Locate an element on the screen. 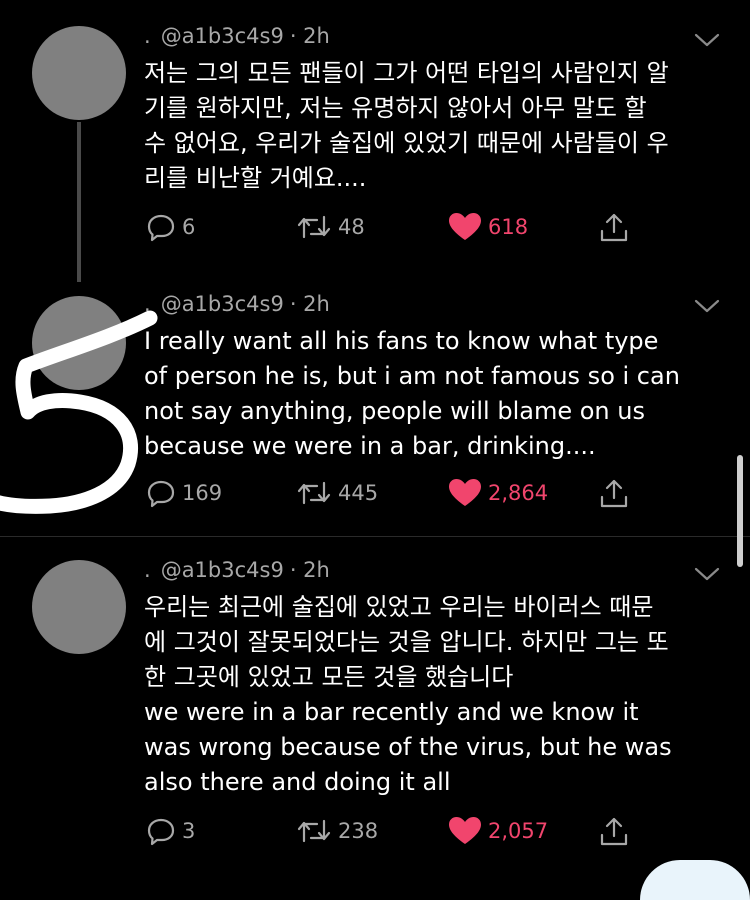 This screenshot has height=900, width=750. tweet-text-line: 한 그곳에 있었고 모든 것을 했습니다 is located at coordinates (329, 677).